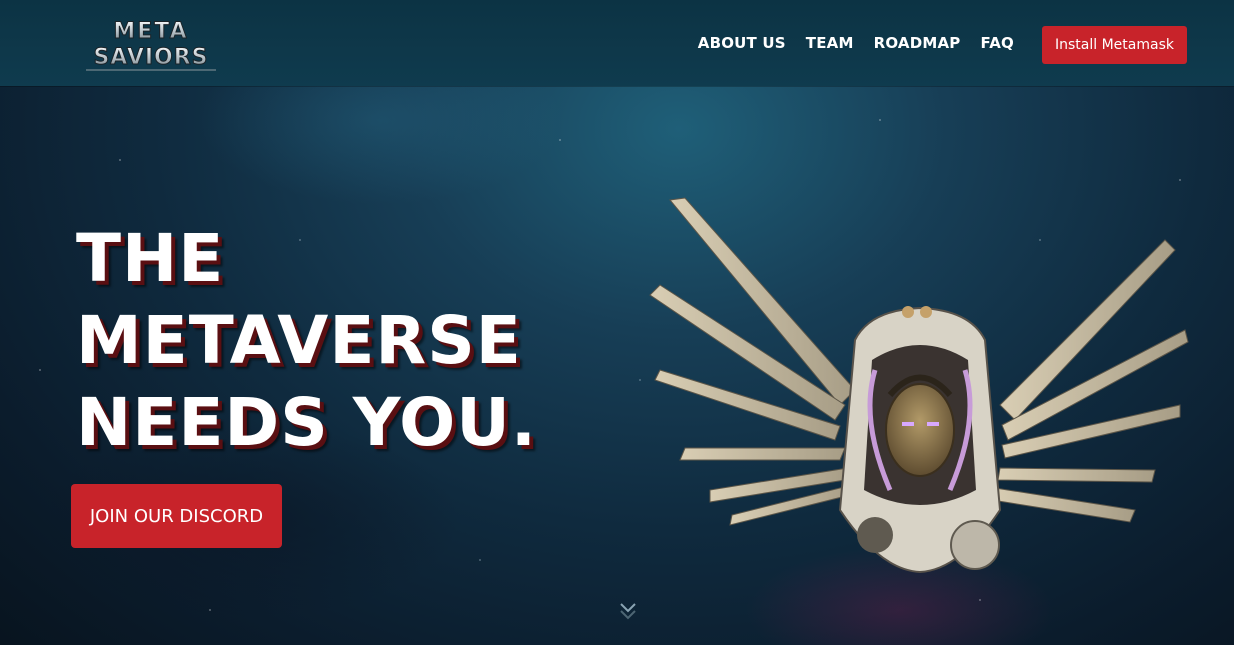 The height and width of the screenshot is (645, 1234). What do you see at coordinates (856, 43) in the screenshot?
I see `main-nav: ABOUT US TEAM ROADMAP FAQ` at bounding box center [856, 43].